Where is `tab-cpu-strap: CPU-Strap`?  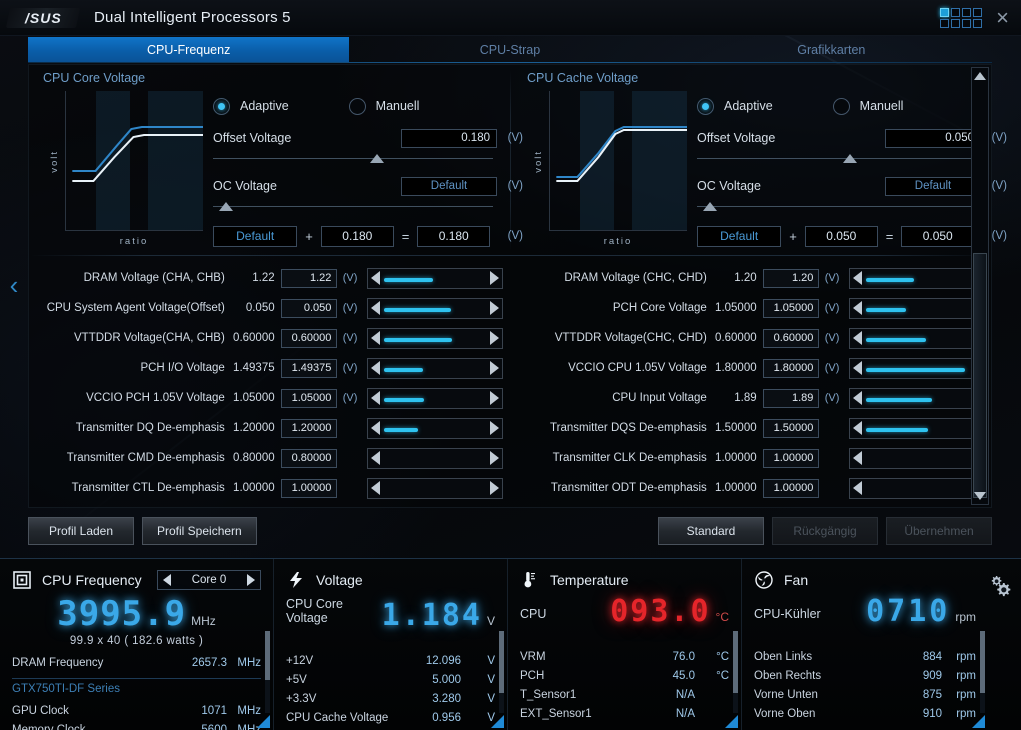 tab-cpu-strap: CPU-Strap is located at coordinates (509, 50).